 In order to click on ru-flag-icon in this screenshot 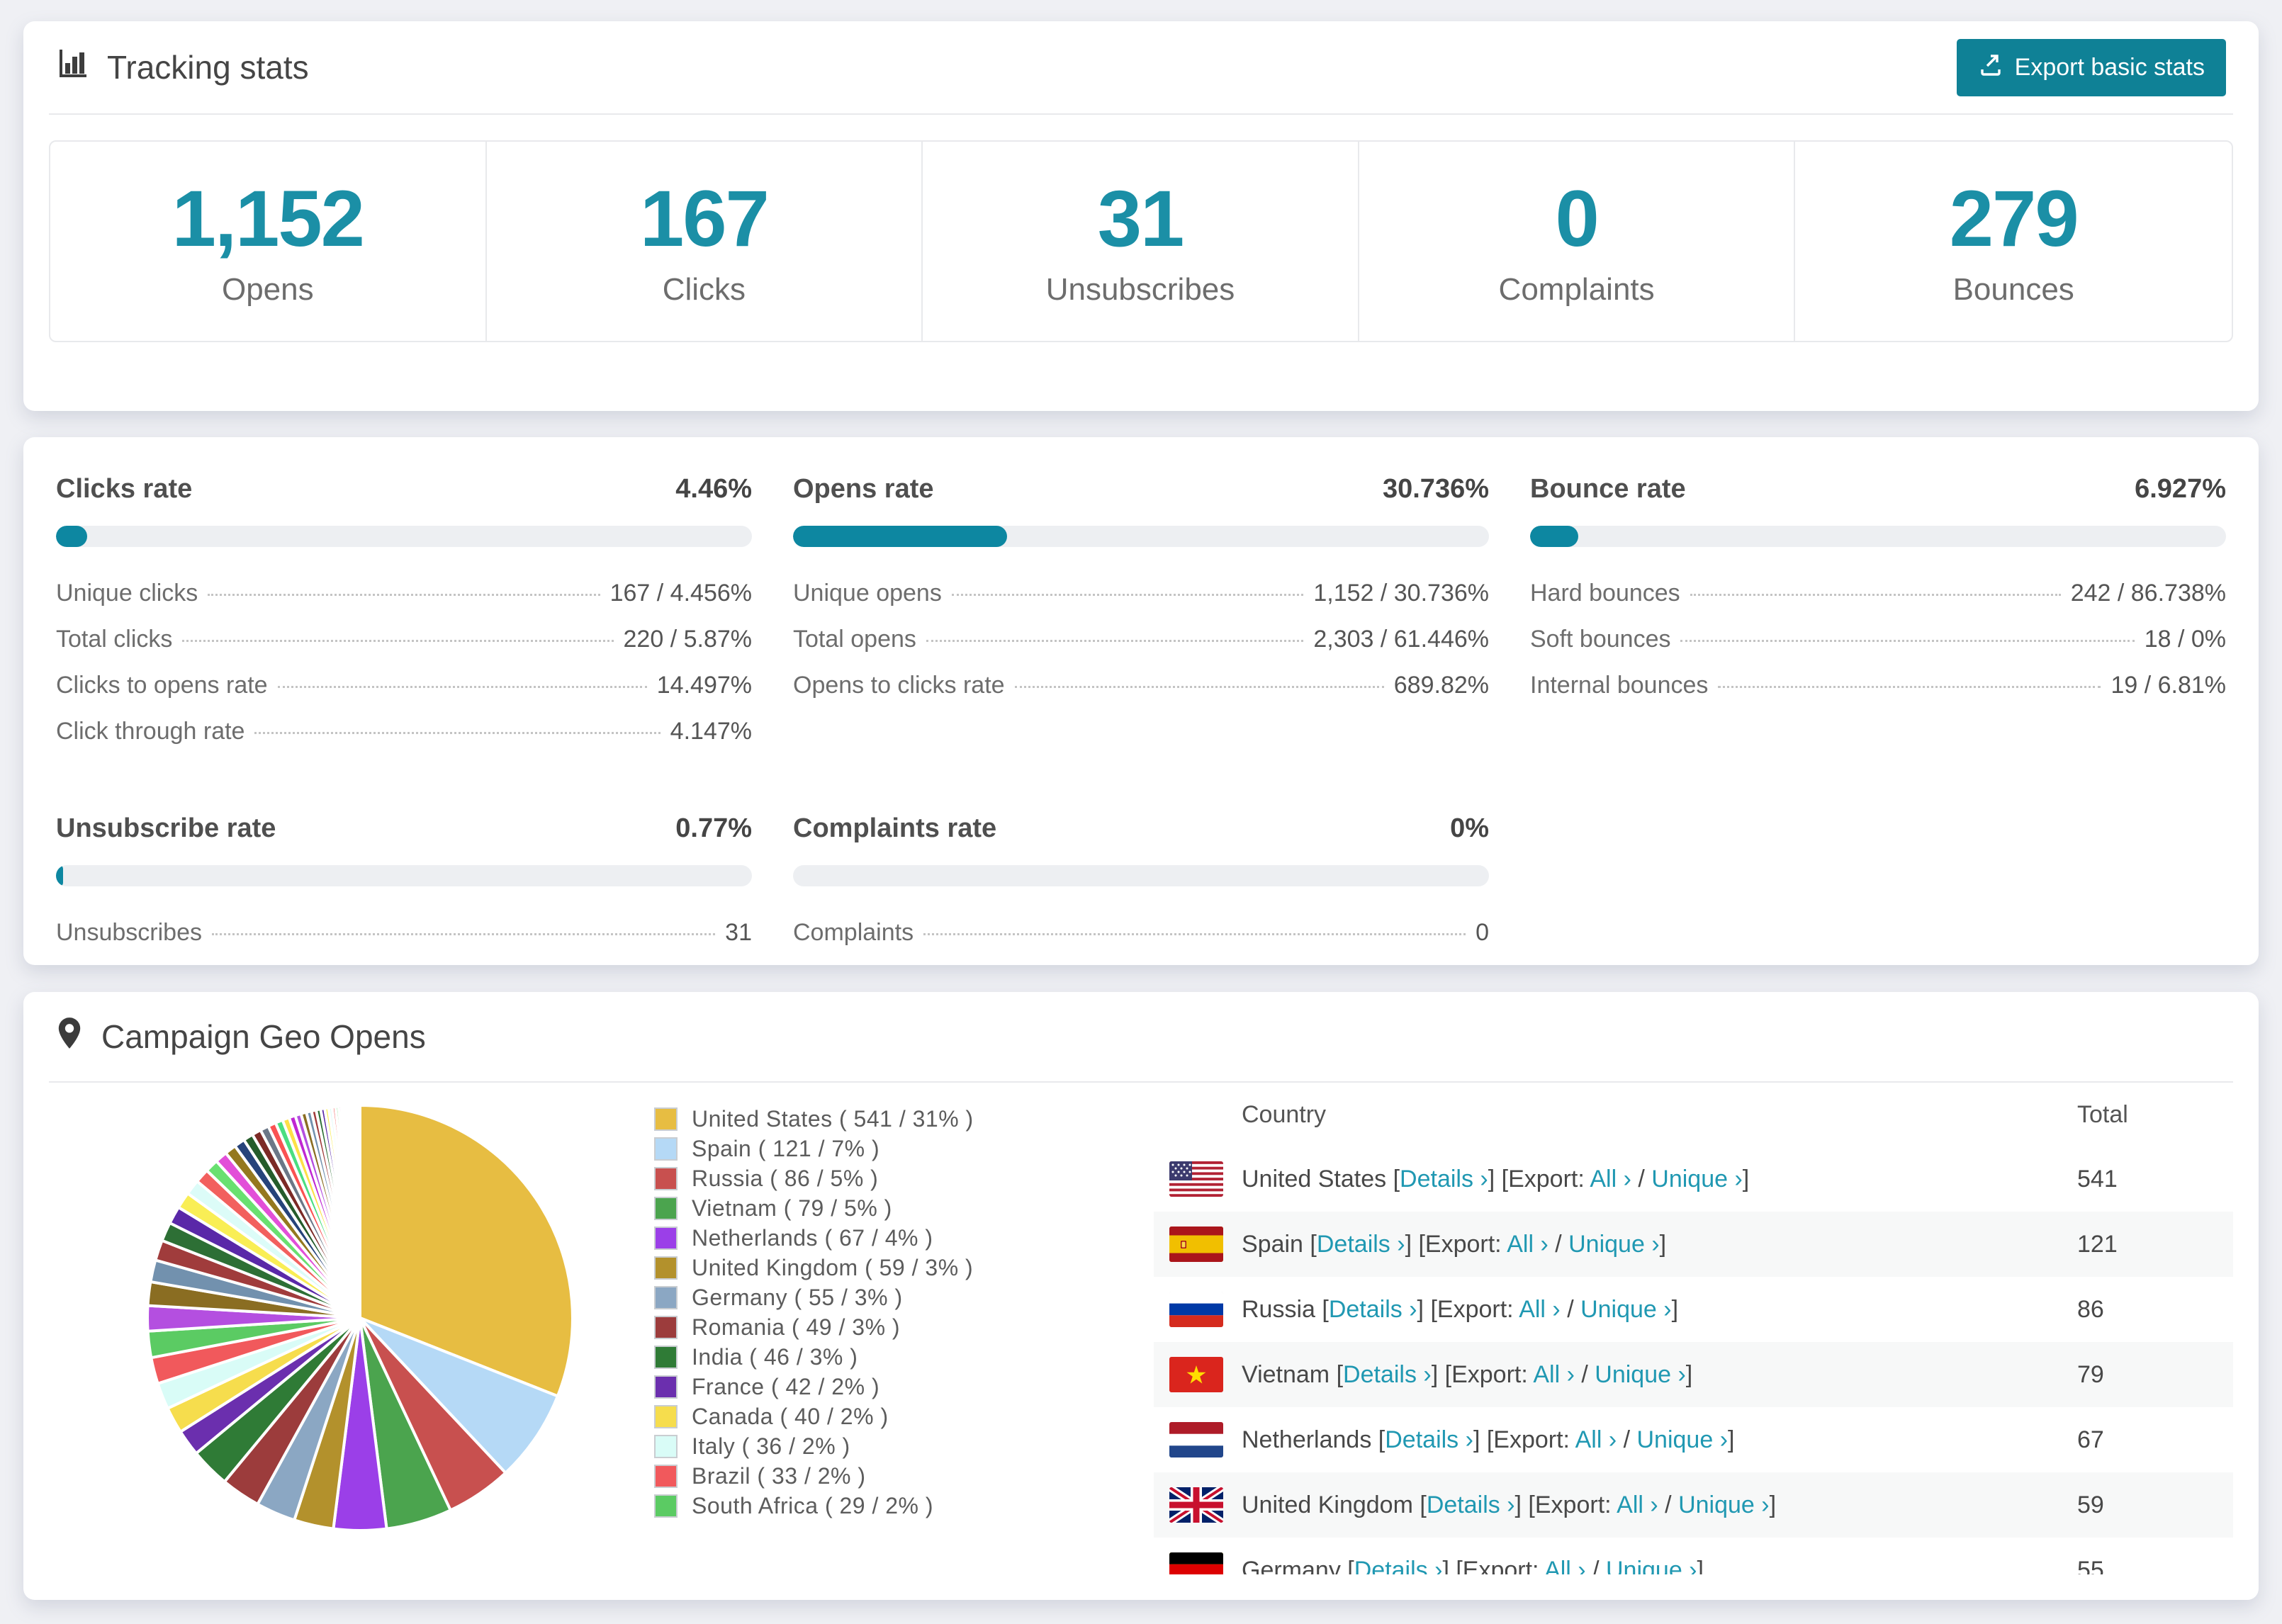, I will do `click(1196, 1309)`.